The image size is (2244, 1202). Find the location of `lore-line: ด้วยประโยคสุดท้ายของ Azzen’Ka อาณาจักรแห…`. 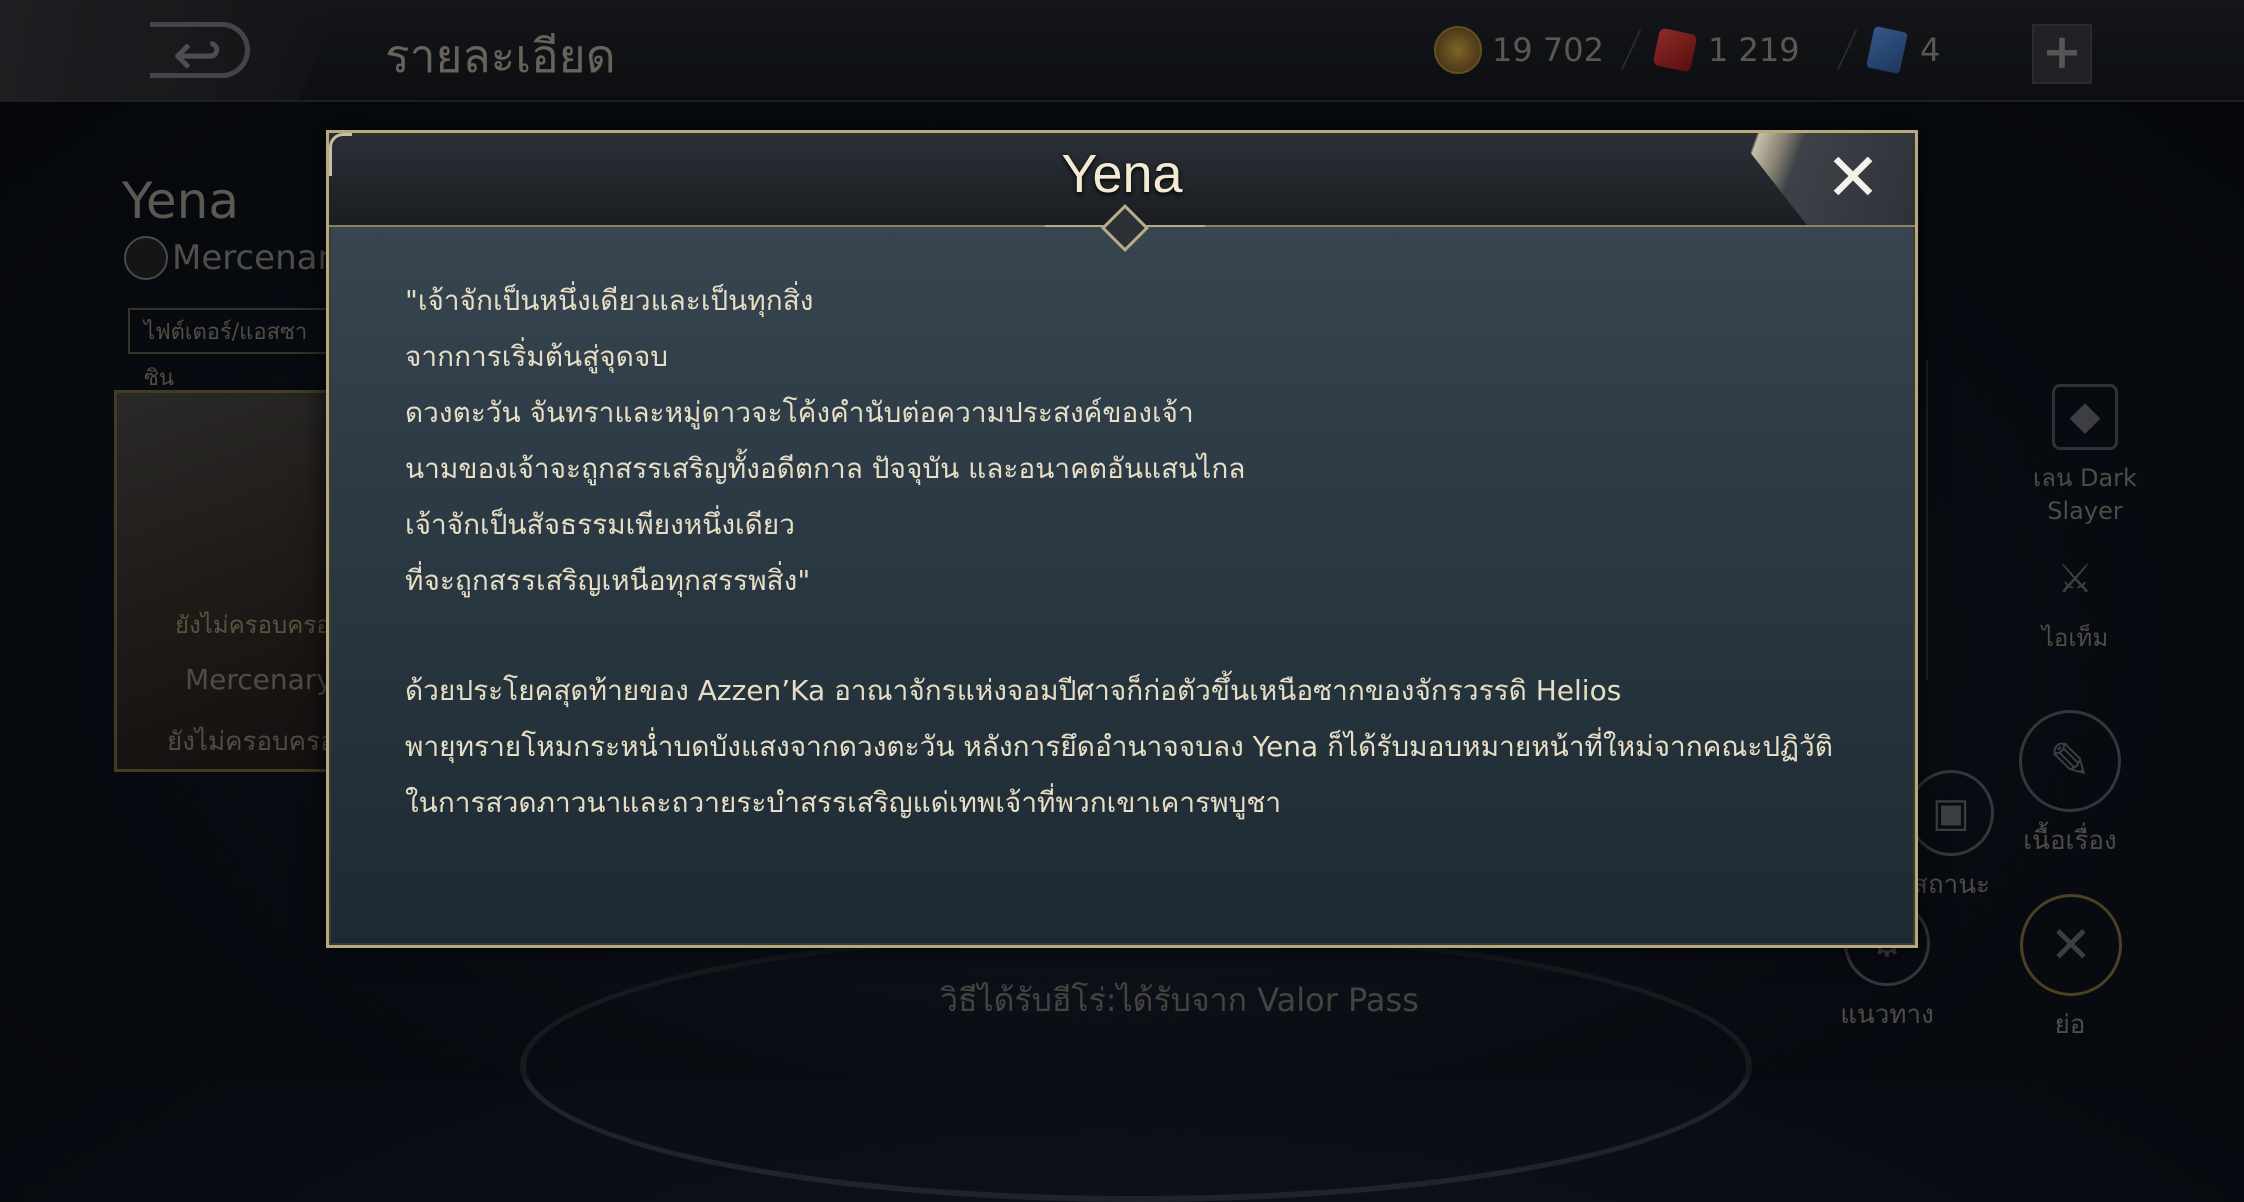

lore-line: ด้วยประโยคสุดท้ายของ Azzen’Ka อาณาจักรแห… is located at coordinates (1013, 690).